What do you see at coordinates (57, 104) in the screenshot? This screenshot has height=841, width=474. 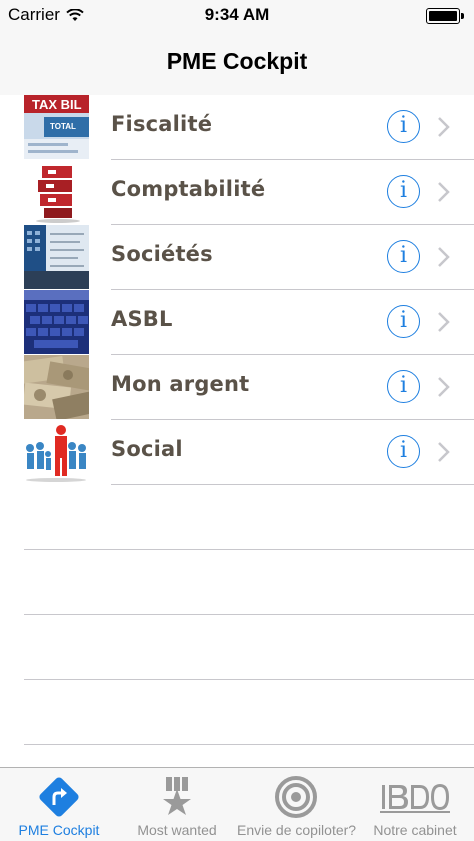 I see `svg-text: TAX BIL` at bounding box center [57, 104].